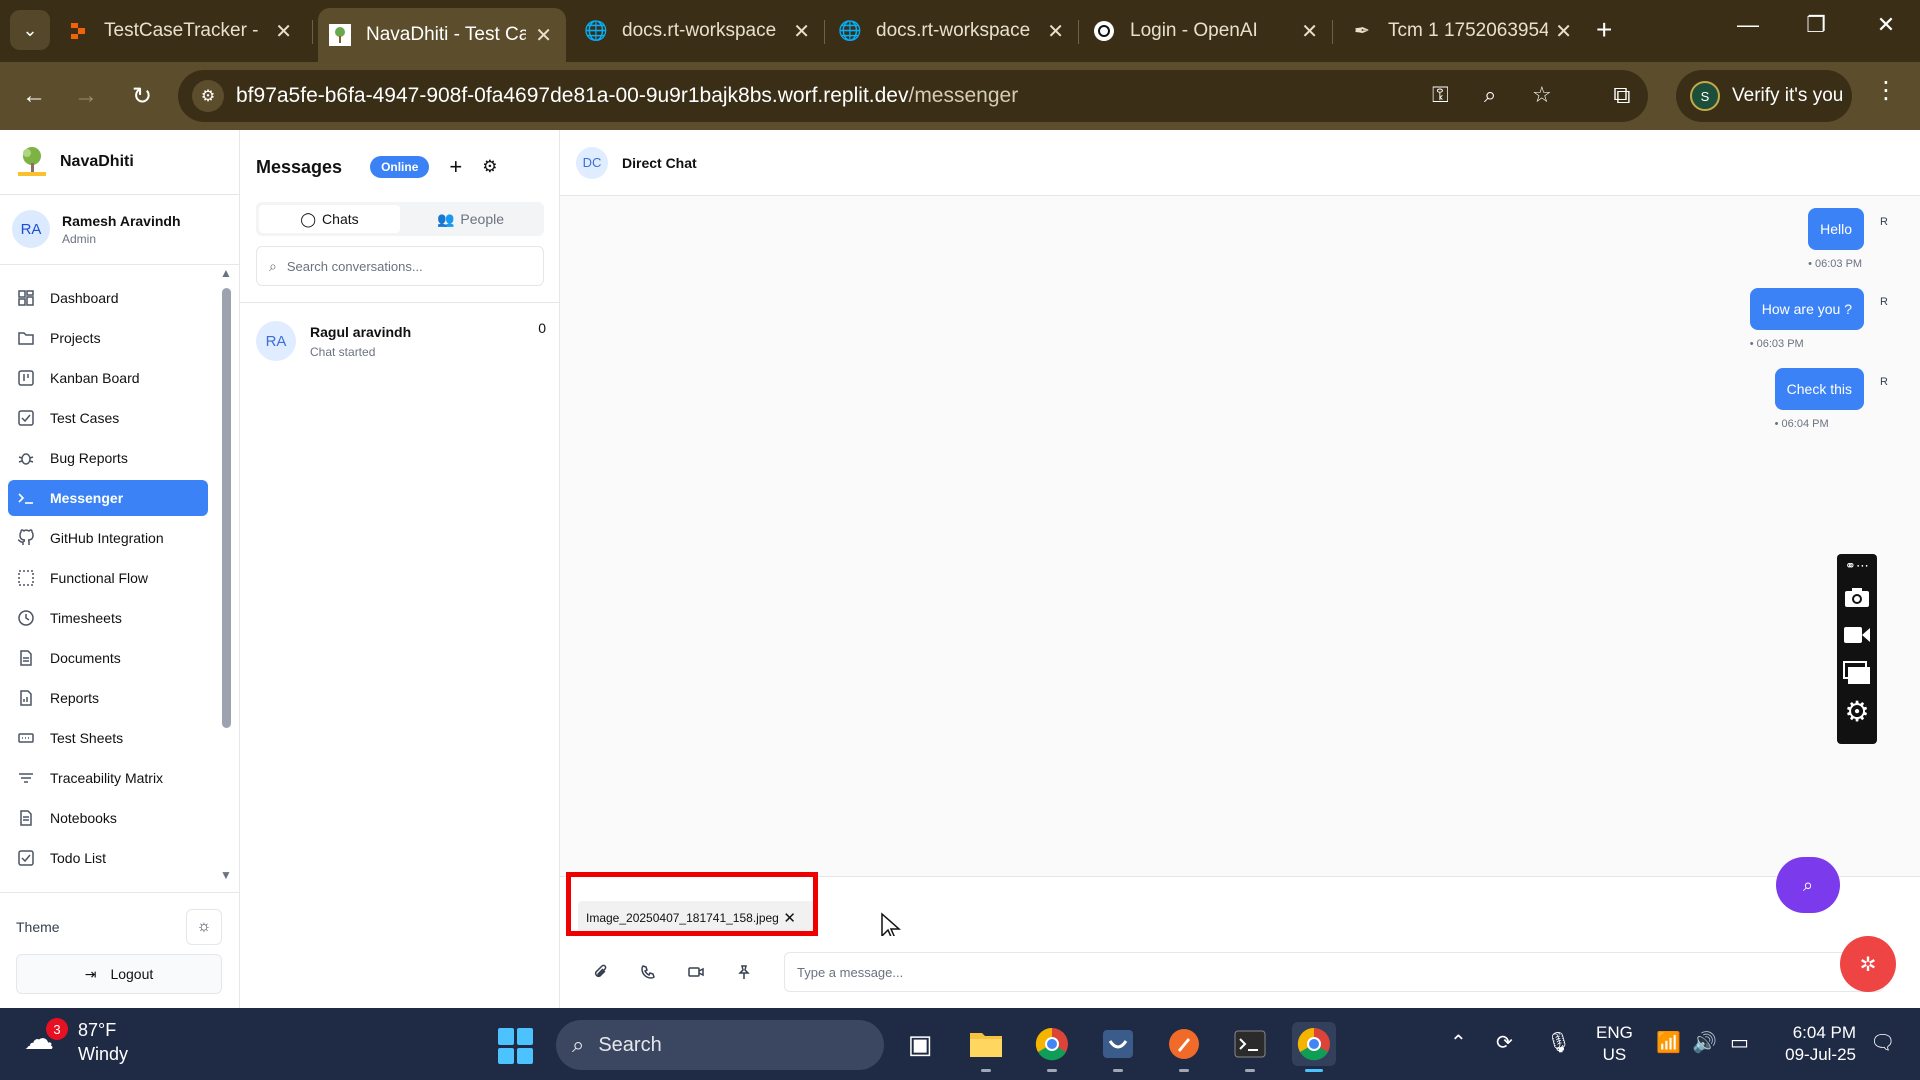  Describe the element at coordinates (400, 167) in the screenshot. I see `status-badge: Online` at that location.